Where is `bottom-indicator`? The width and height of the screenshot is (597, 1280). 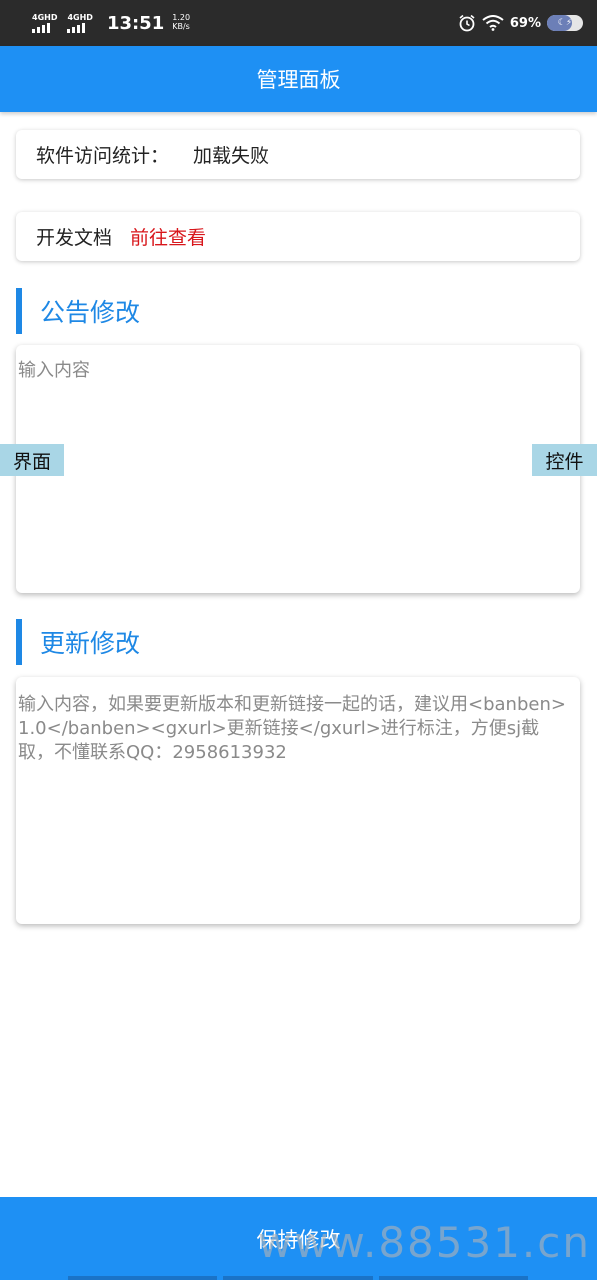 bottom-indicator is located at coordinates (298, 1278).